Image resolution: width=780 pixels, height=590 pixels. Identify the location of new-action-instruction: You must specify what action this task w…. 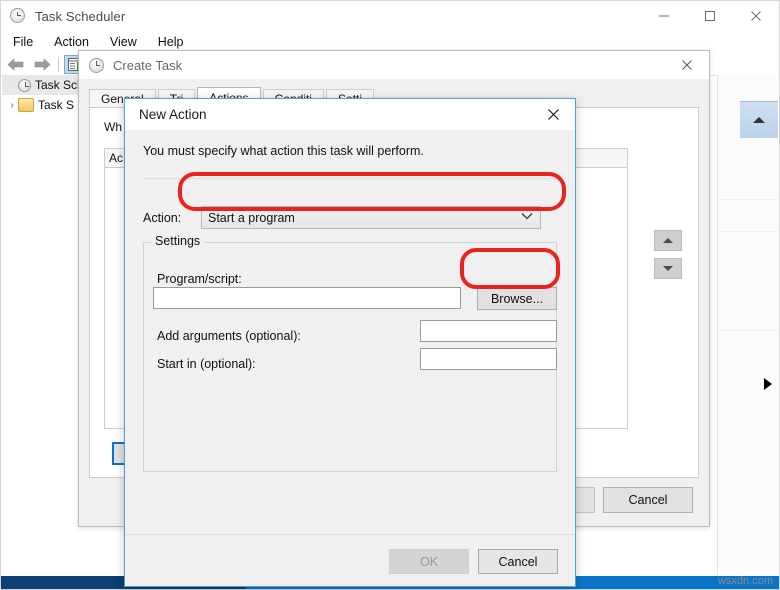
(283, 151).